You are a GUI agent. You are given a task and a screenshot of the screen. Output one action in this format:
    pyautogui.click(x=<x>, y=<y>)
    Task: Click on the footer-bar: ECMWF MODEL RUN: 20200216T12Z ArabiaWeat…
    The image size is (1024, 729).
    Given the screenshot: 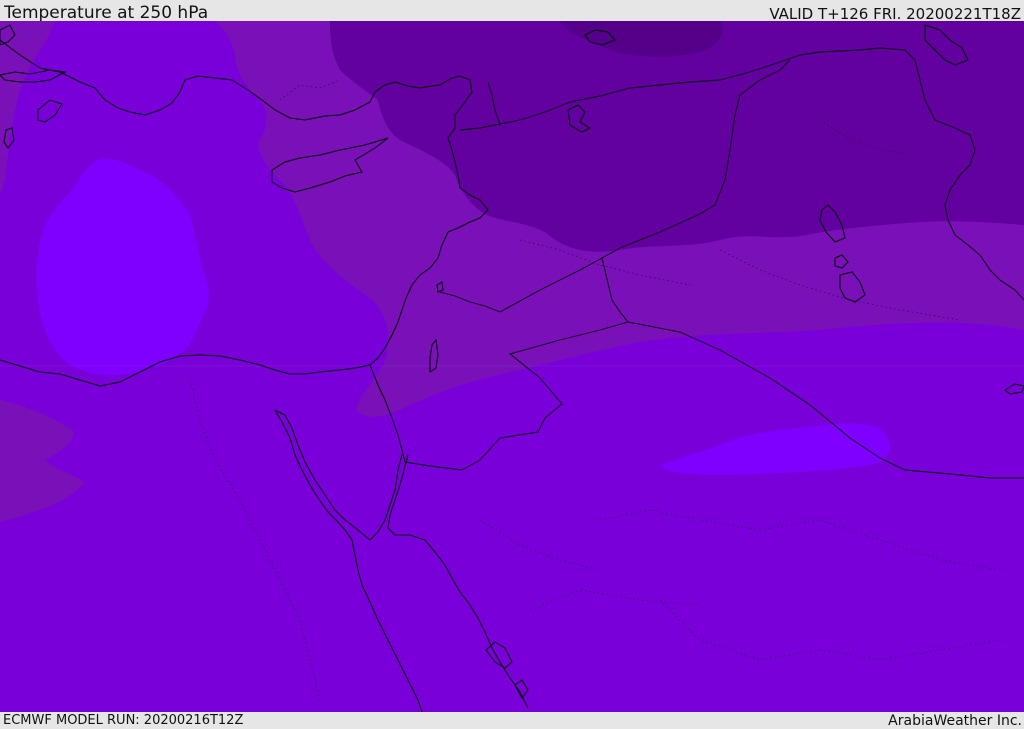 What is the action you would take?
    pyautogui.click(x=512, y=720)
    